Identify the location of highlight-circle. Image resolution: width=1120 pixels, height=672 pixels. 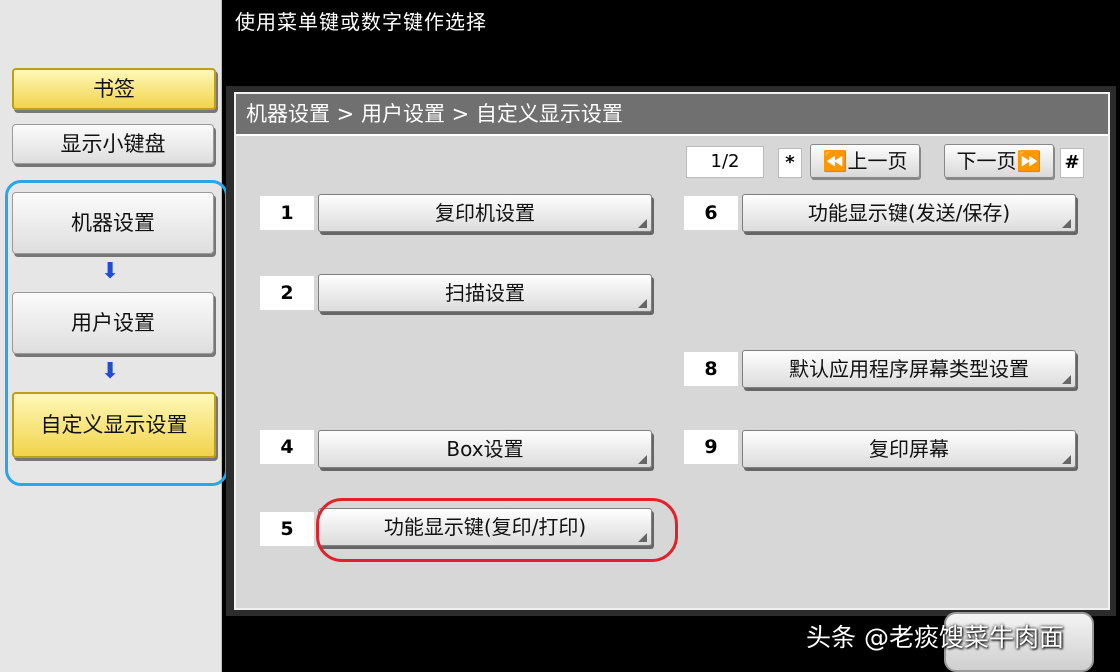
(497, 530).